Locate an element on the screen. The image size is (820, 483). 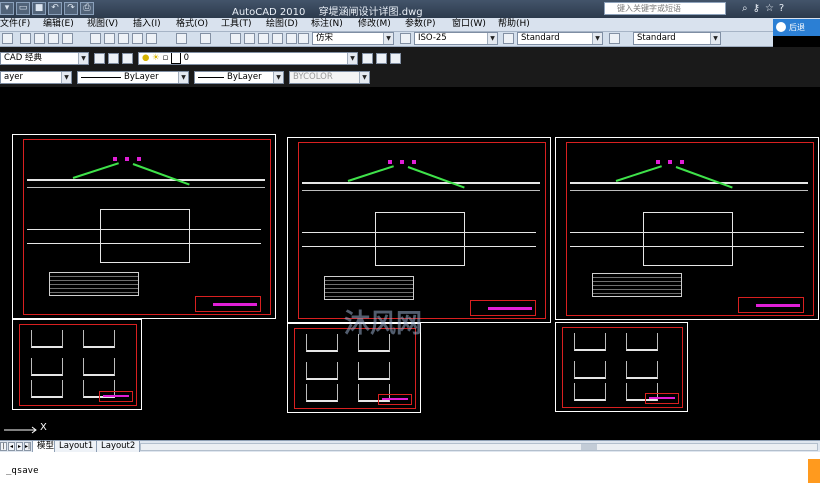
match-properties-icon is located at coordinates (137, 38).